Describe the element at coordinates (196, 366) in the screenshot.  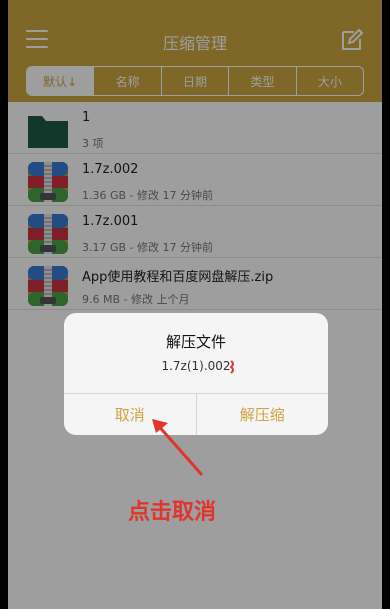
I see `dialog-message: 1.7z(1).002` at that location.